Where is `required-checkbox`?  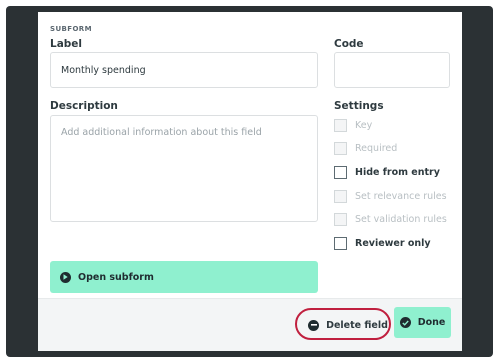
required-checkbox is located at coordinates (340, 148).